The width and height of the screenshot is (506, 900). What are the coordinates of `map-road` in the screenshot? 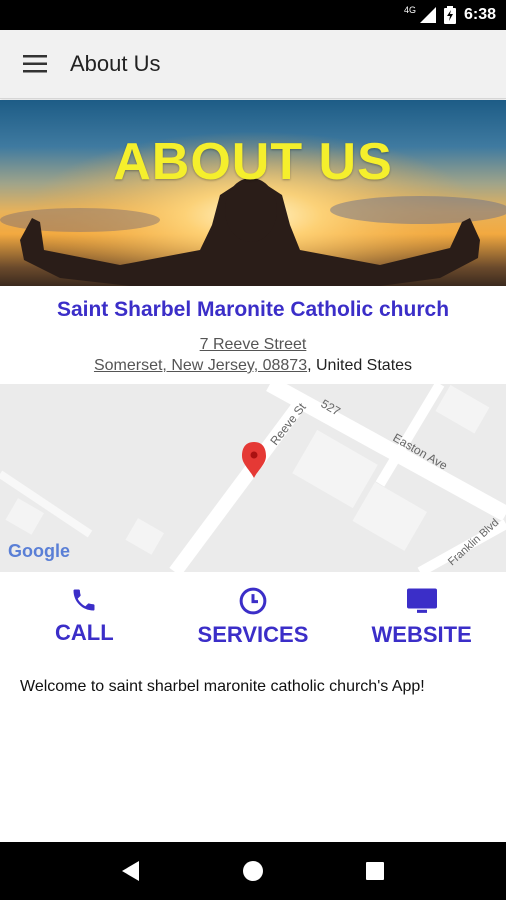 It's located at (46, 504).